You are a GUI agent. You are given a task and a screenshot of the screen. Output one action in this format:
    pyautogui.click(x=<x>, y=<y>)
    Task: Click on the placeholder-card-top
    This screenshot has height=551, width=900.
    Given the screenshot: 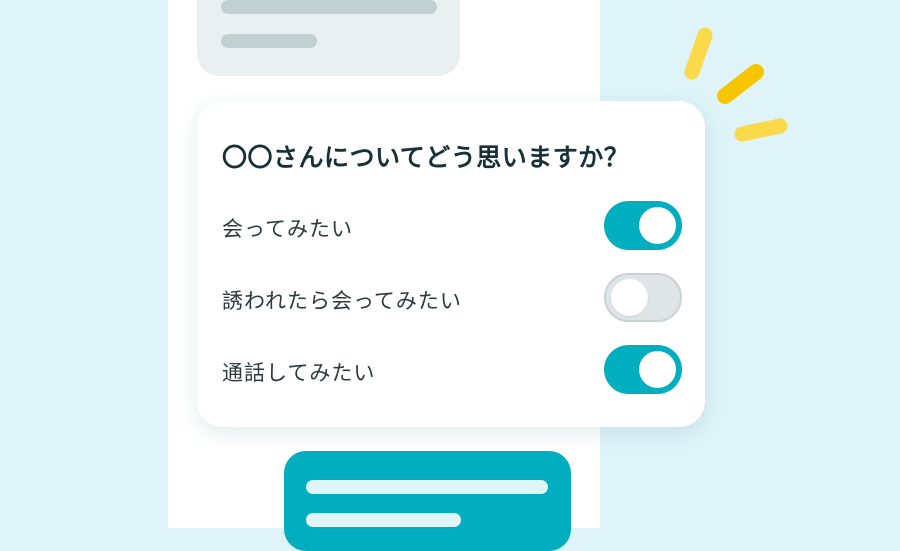 What is the action you would take?
    pyautogui.click(x=328, y=38)
    